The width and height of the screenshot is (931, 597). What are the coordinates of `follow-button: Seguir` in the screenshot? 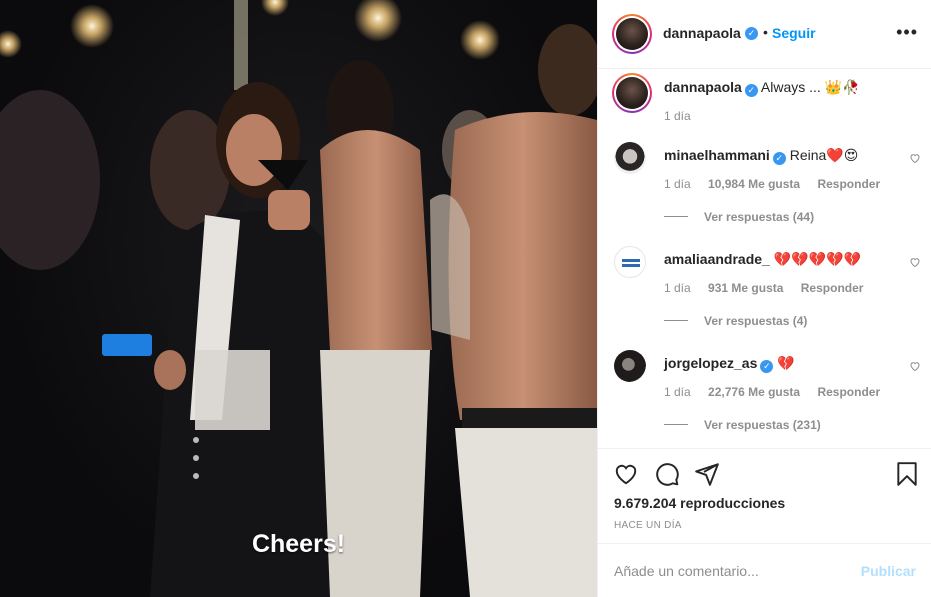 It's located at (794, 33).